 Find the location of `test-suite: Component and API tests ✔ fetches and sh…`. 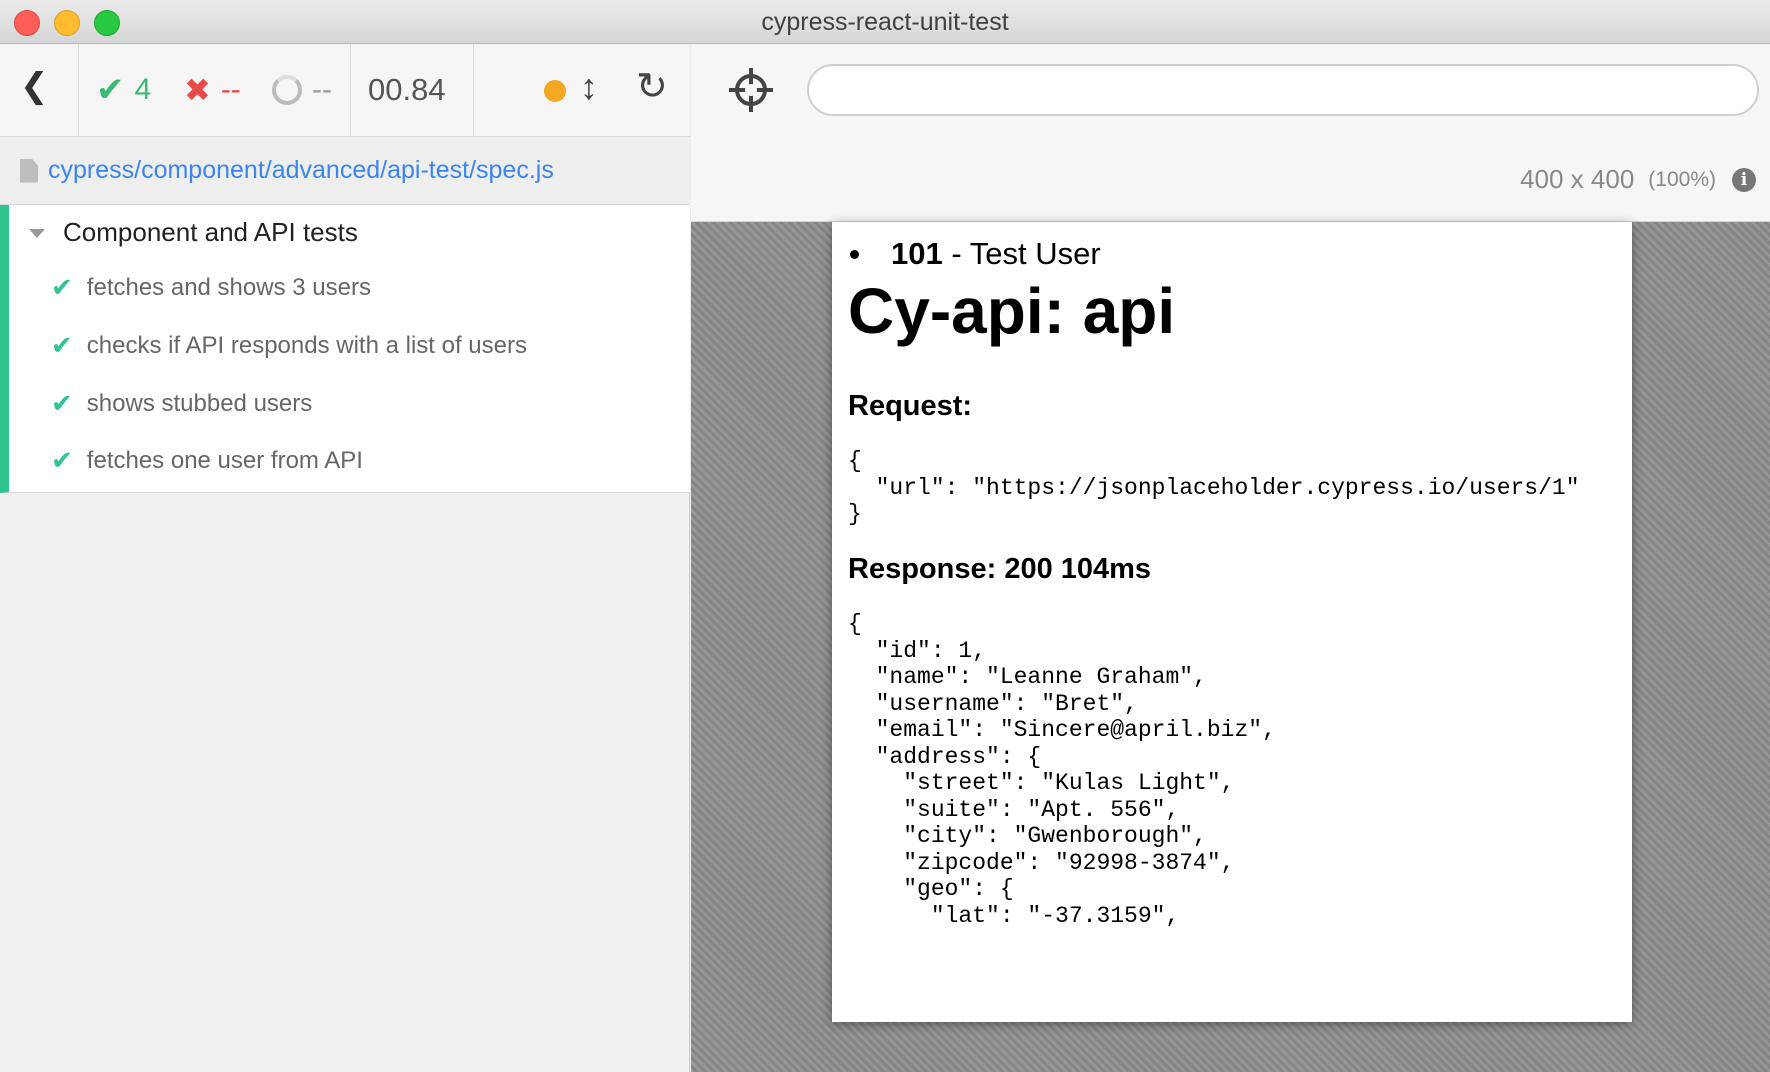

test-suite: Component and API tests ✔ fetches and sh… is located at coordinates (345, 349).